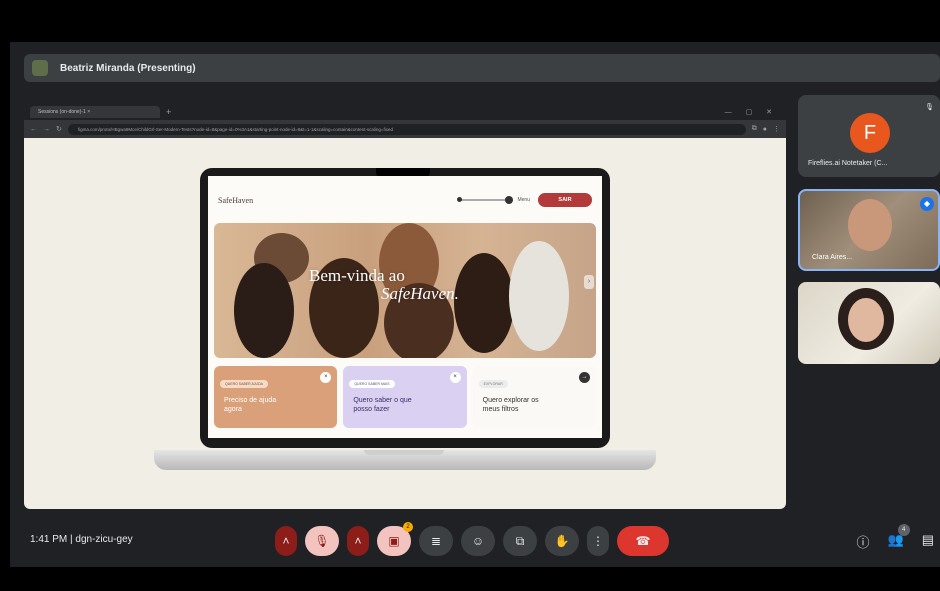 The width and height of the screenshot is (940, 591). Describe the element at coordinates (33, 129) in the screenshot. I see `back-icon: ←` at that location.